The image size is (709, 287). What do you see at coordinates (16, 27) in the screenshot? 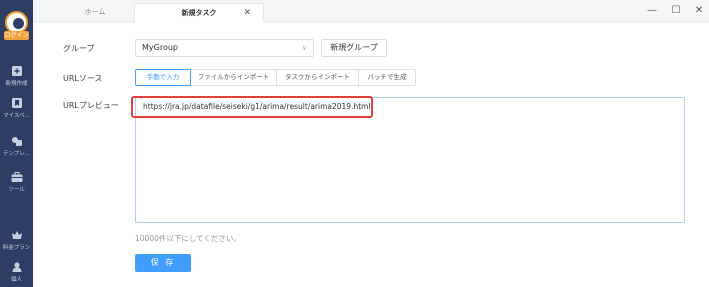
I see `login-avatar-logo: ログイン` at bounding box center [16, 27].